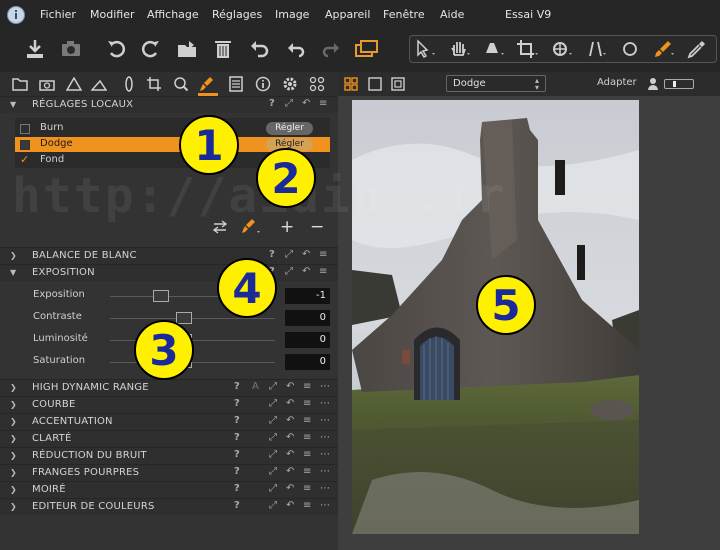 The width and height of the screenshot is (720, 550). I want to click on camera-icon, so click(71, 49).